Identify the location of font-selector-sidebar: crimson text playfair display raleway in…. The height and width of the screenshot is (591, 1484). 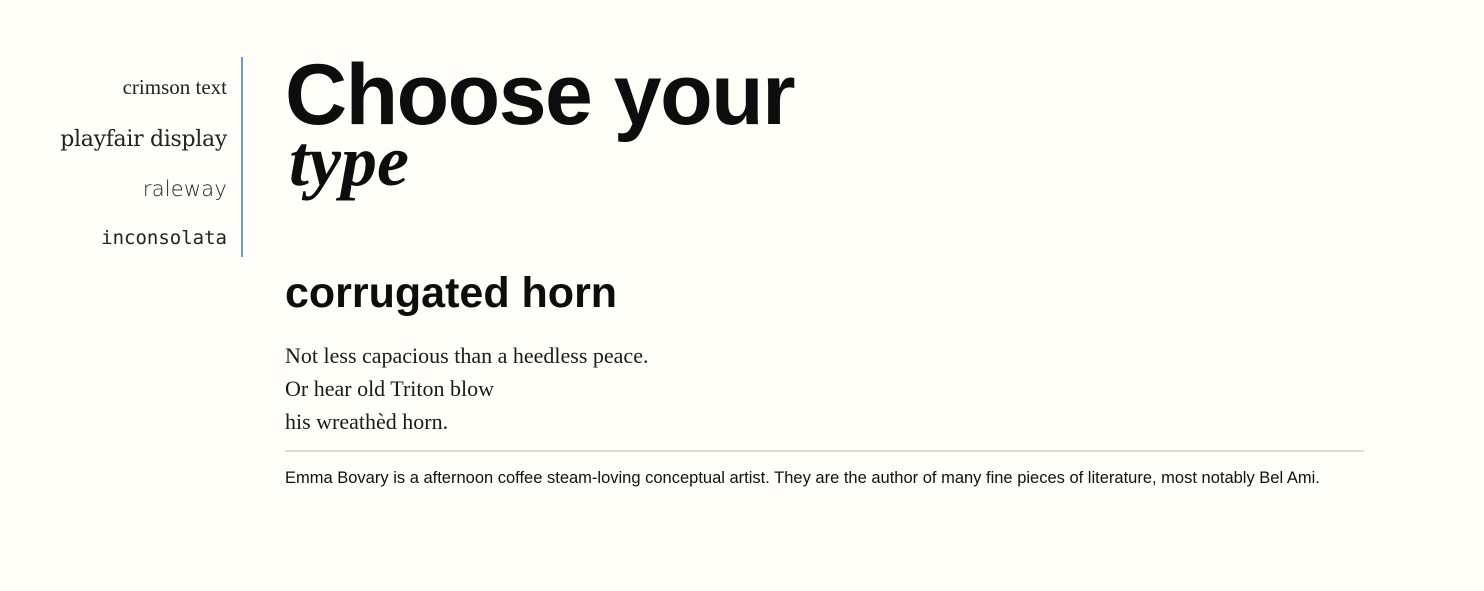
(121, 157).